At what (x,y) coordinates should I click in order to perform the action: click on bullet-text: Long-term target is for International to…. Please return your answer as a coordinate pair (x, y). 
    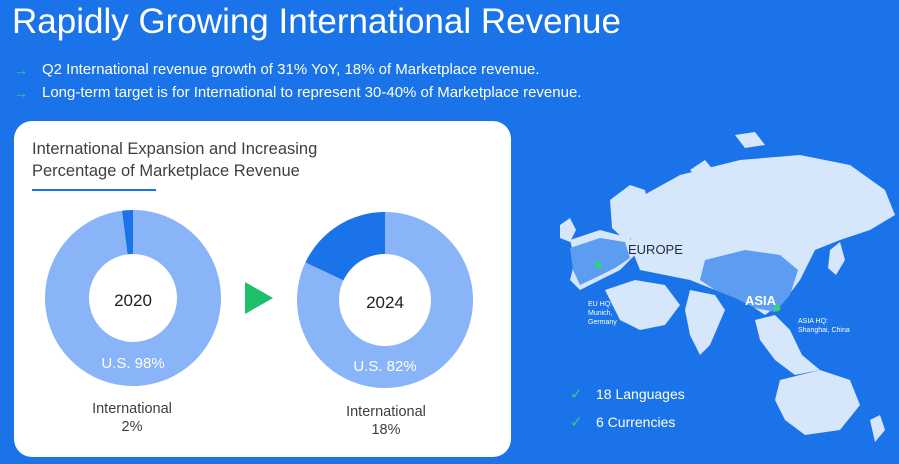
    Looking at the image, I should click on (312, 92).